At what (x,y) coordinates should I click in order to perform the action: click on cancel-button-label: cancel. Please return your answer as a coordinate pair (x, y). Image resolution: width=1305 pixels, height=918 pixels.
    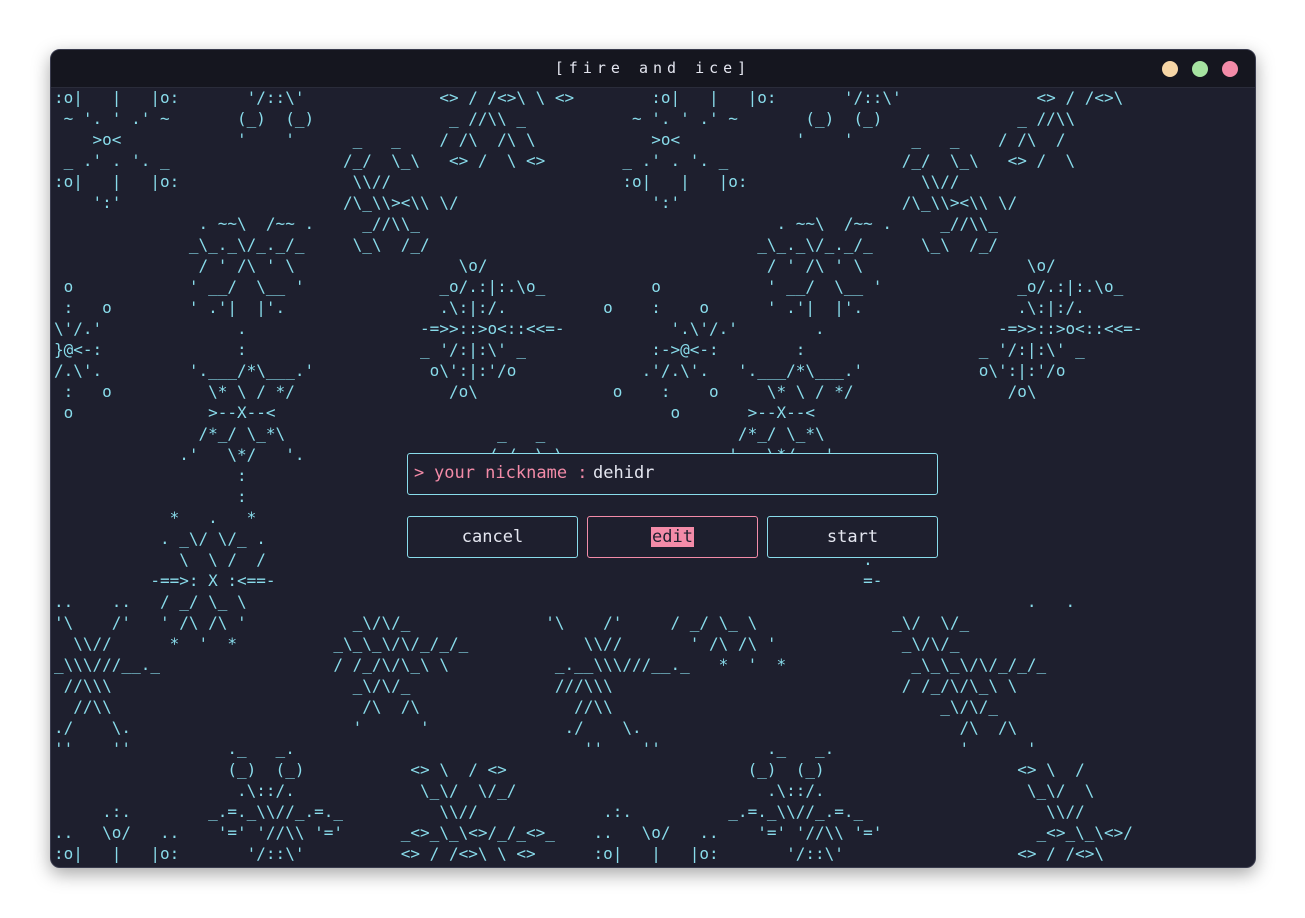
    Looking at the image, I should click on (492, 537).